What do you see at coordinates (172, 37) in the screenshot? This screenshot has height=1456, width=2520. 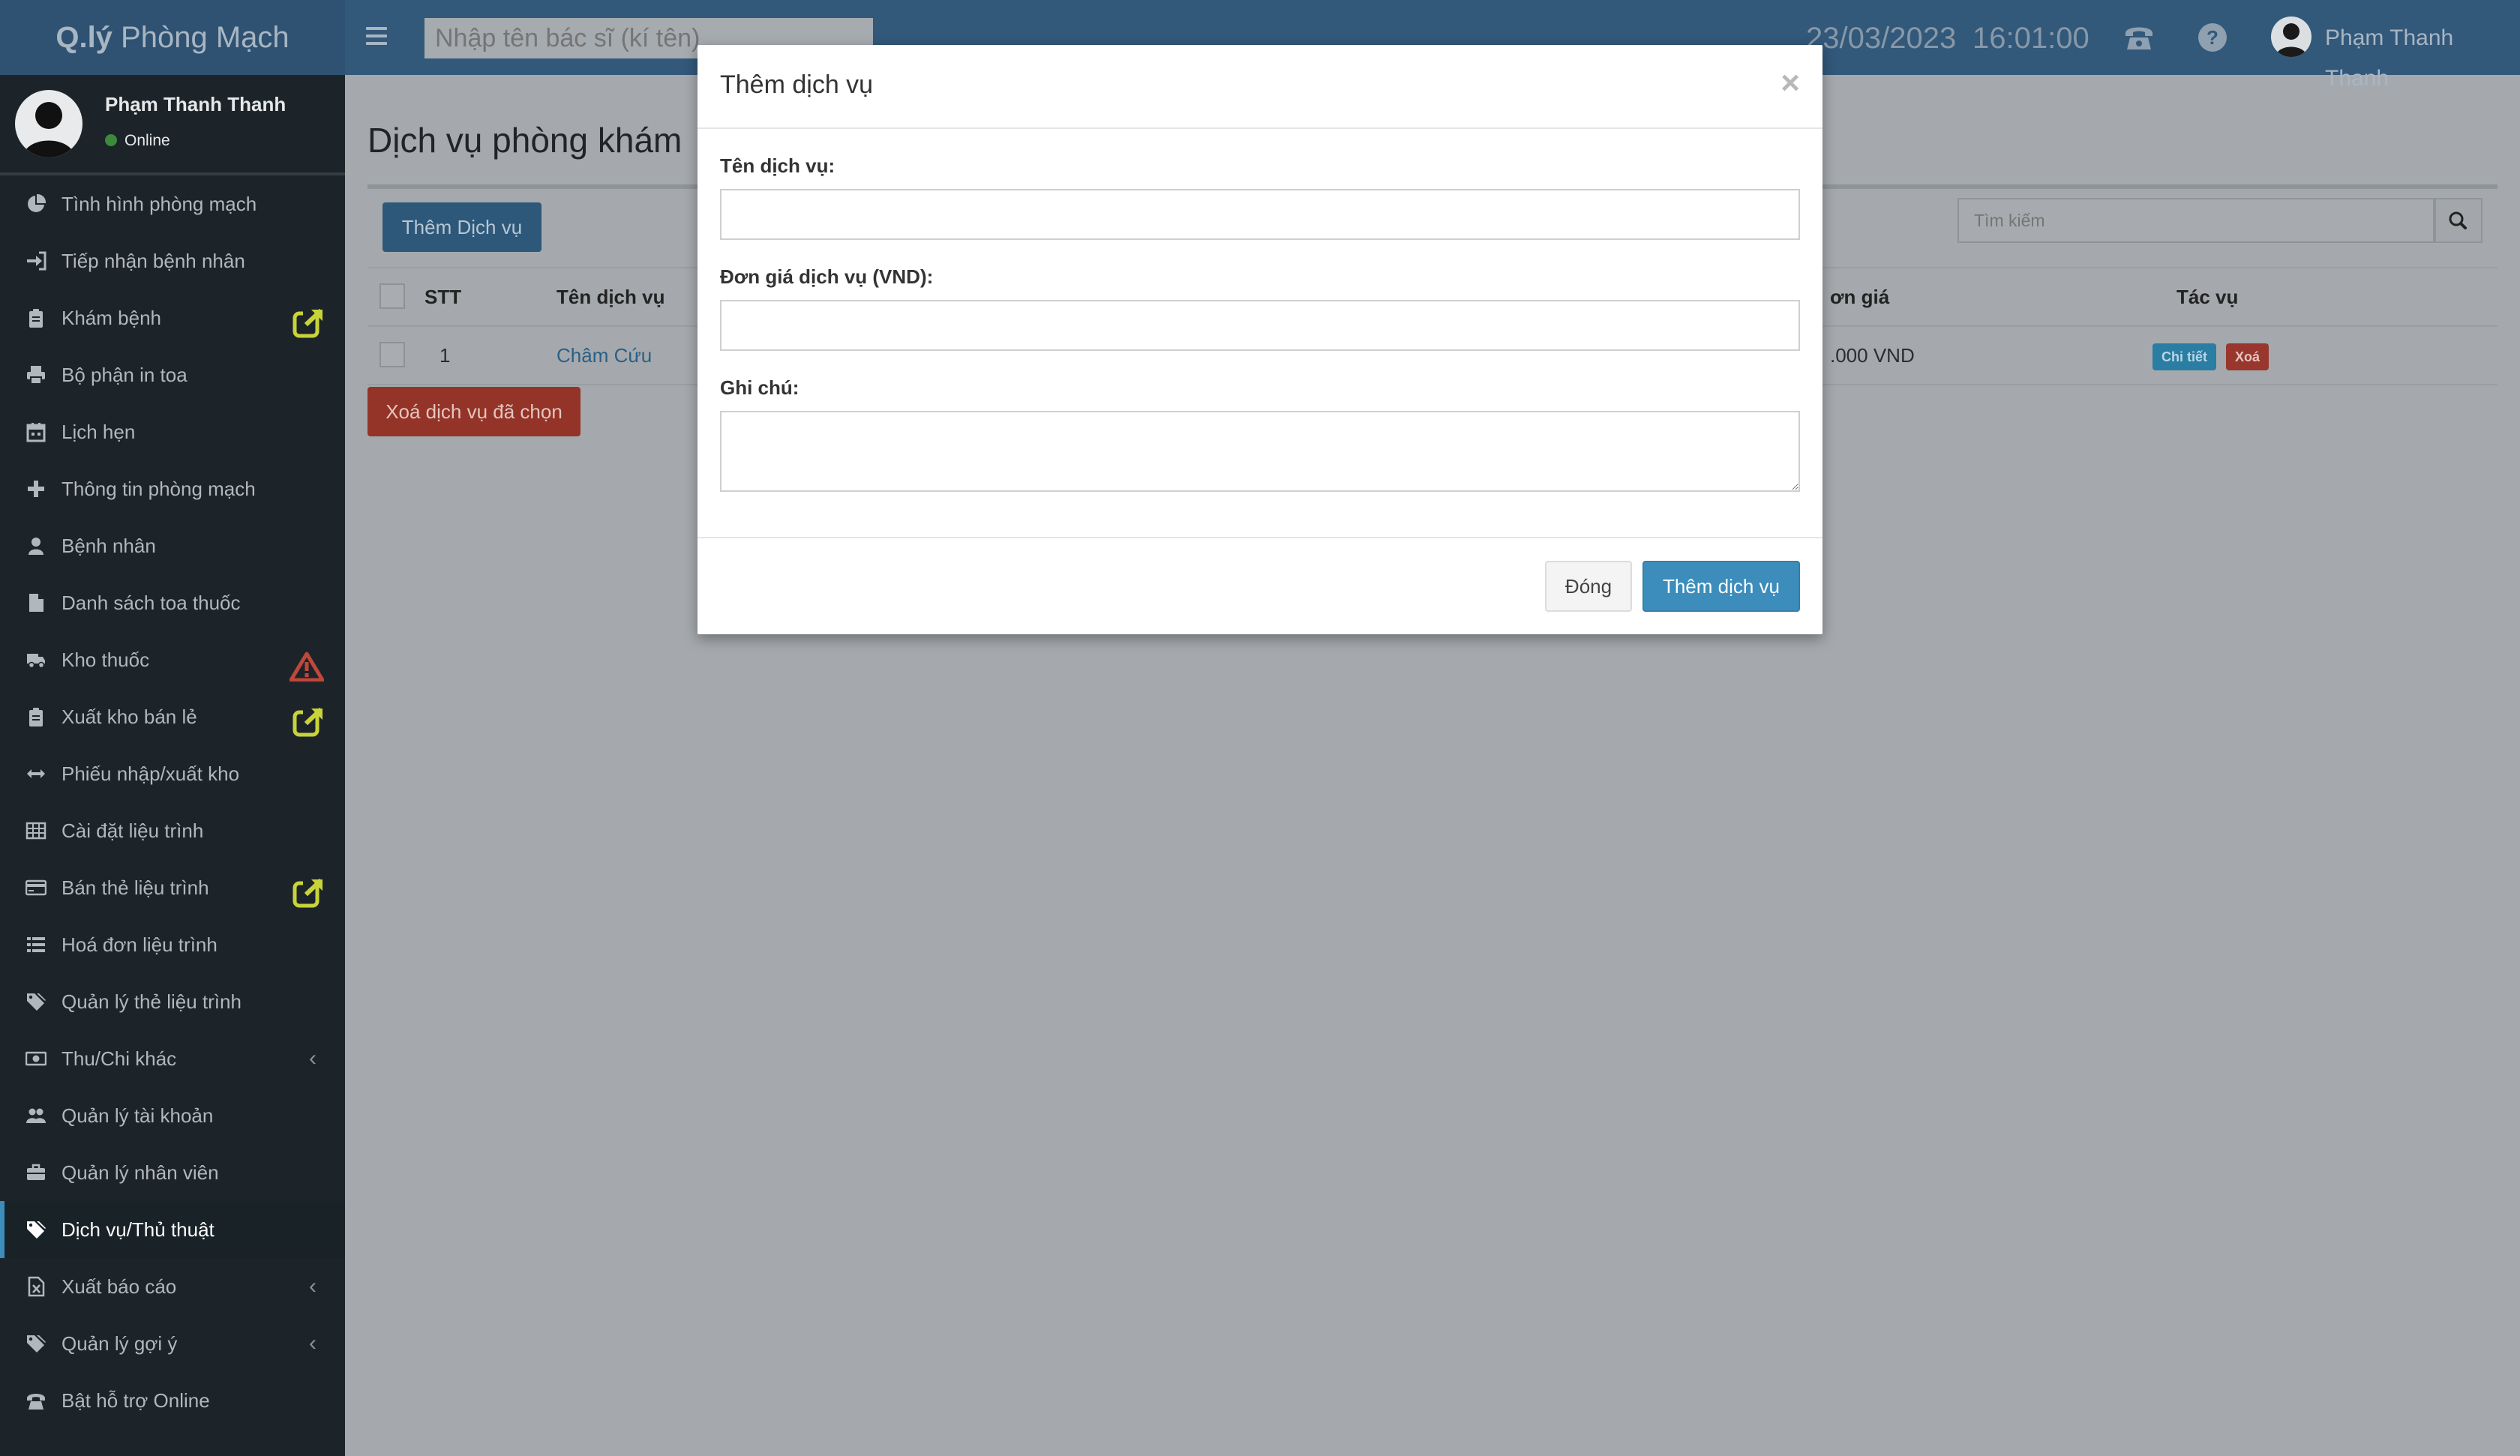 I see `app-logo: Q.lý Phòng Mạch` at bounding box center [172, 37].